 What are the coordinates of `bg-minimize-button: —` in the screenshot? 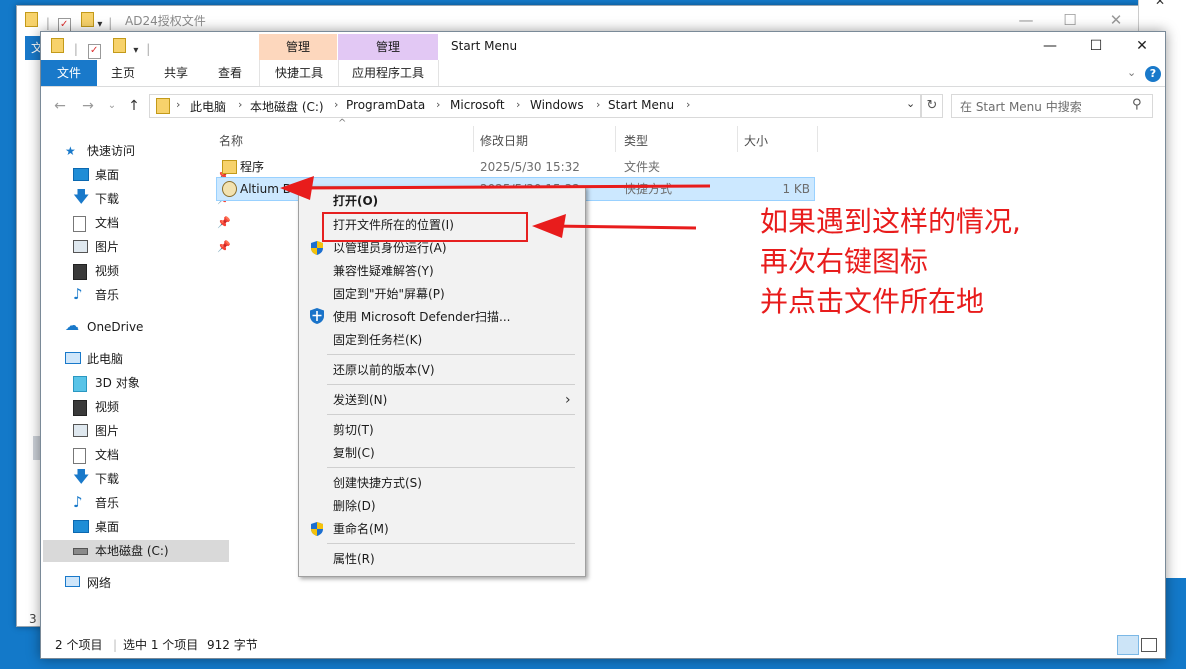 It's located at (1026, 20).